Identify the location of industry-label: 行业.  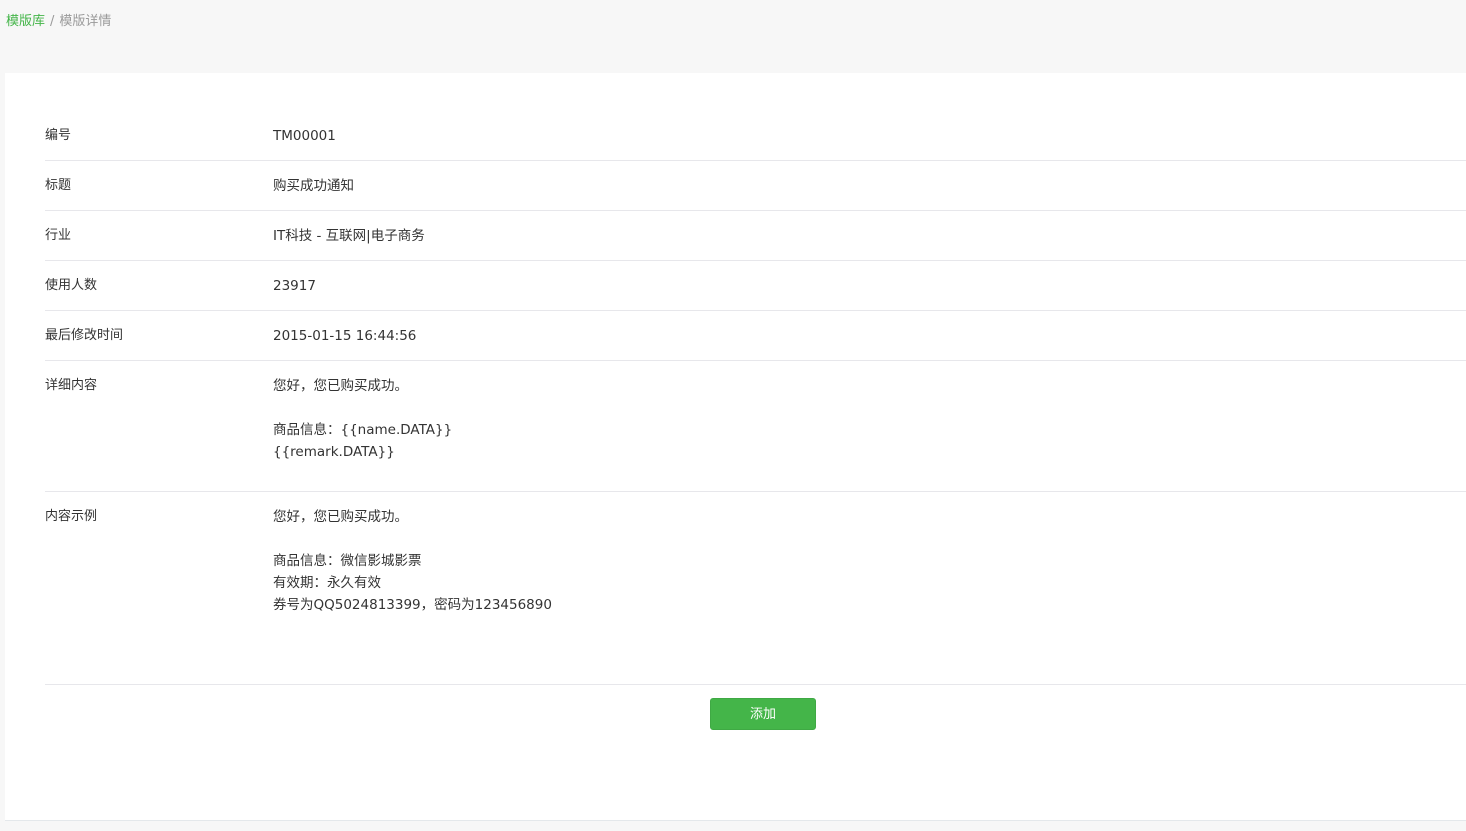
(58, 235).